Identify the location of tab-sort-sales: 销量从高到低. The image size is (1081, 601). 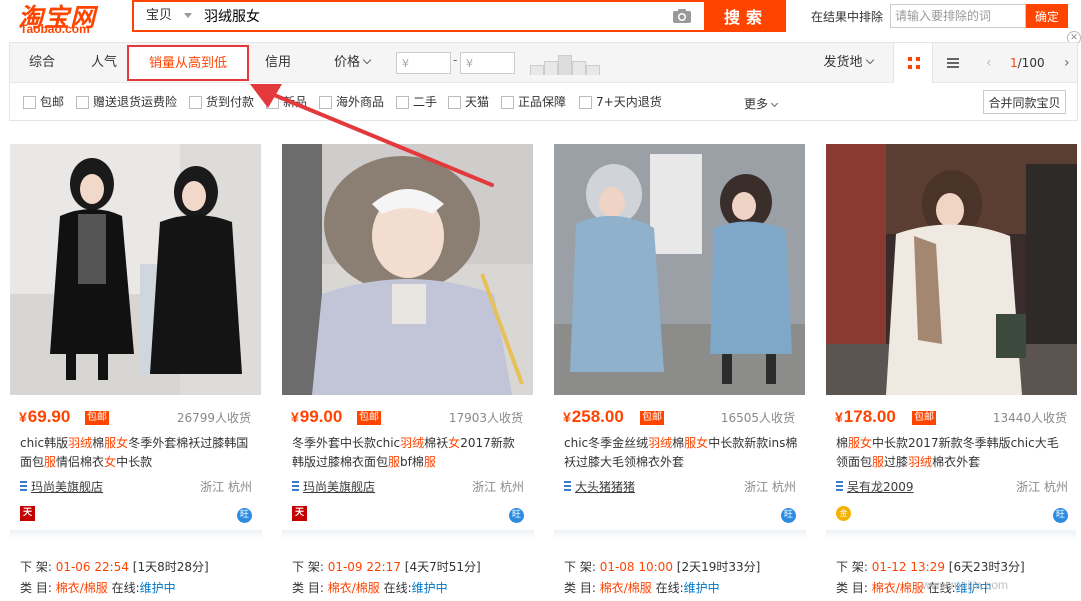
(188, 63).